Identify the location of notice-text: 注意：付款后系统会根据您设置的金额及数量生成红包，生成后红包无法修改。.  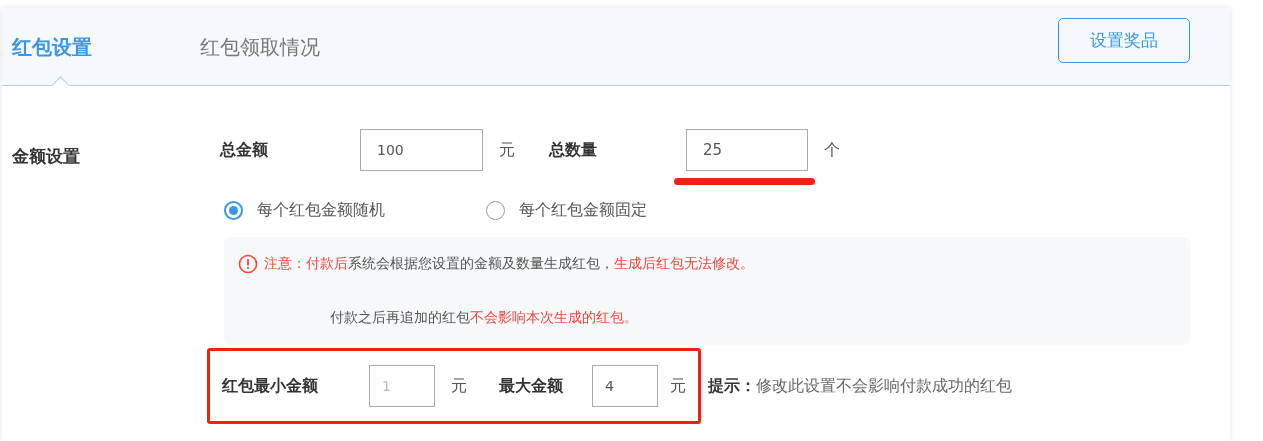
(509, 263).